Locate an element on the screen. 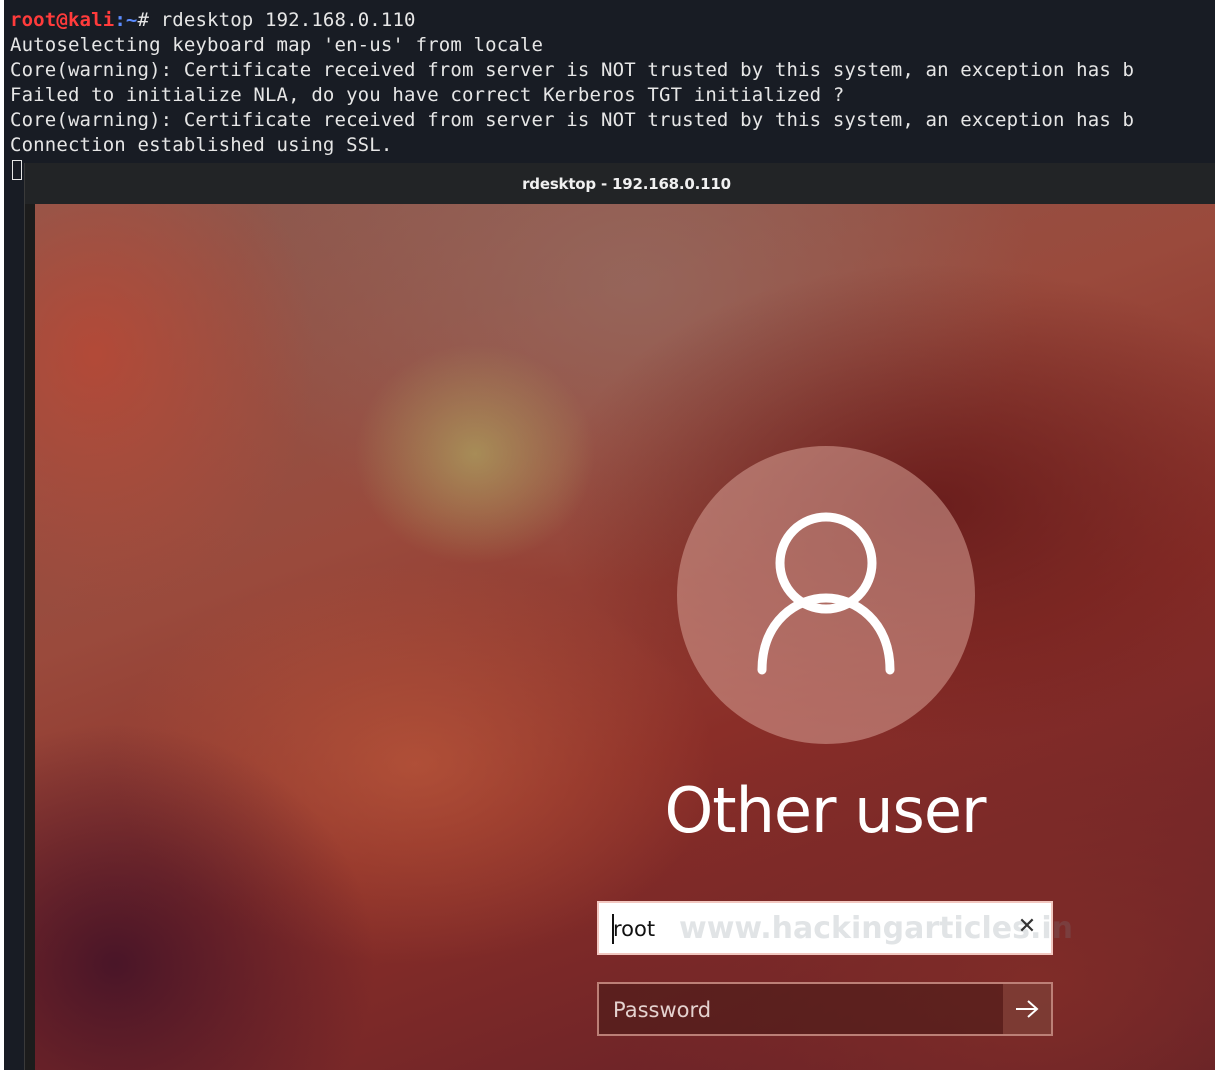  close-icon: ✕ is located at coordinates (1027, 927).